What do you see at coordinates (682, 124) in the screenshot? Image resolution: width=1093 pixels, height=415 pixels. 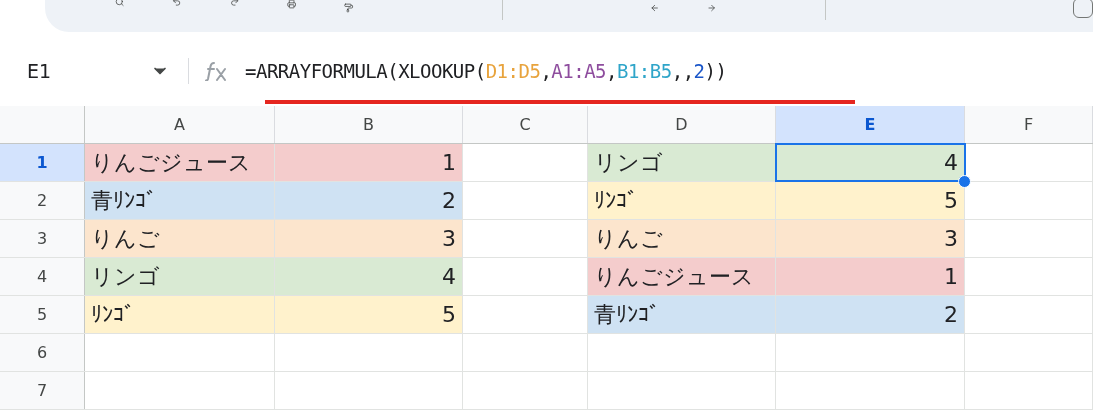 I see `column-header: D` at bounding box center [682, 124].